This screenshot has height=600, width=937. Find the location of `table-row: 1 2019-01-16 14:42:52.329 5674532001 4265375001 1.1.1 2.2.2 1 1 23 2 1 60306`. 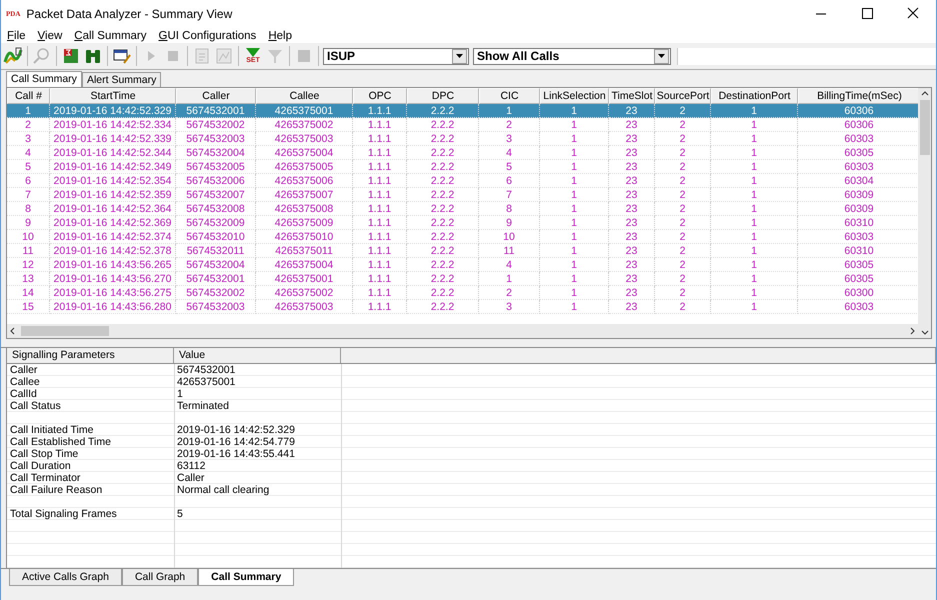

table-row: 1 2019-01-16 14:42:52.329 5674532001 4265375001 1.1.1 2.2.2 1 1 23 2 1 60306 is located at coordinates (462, 111).